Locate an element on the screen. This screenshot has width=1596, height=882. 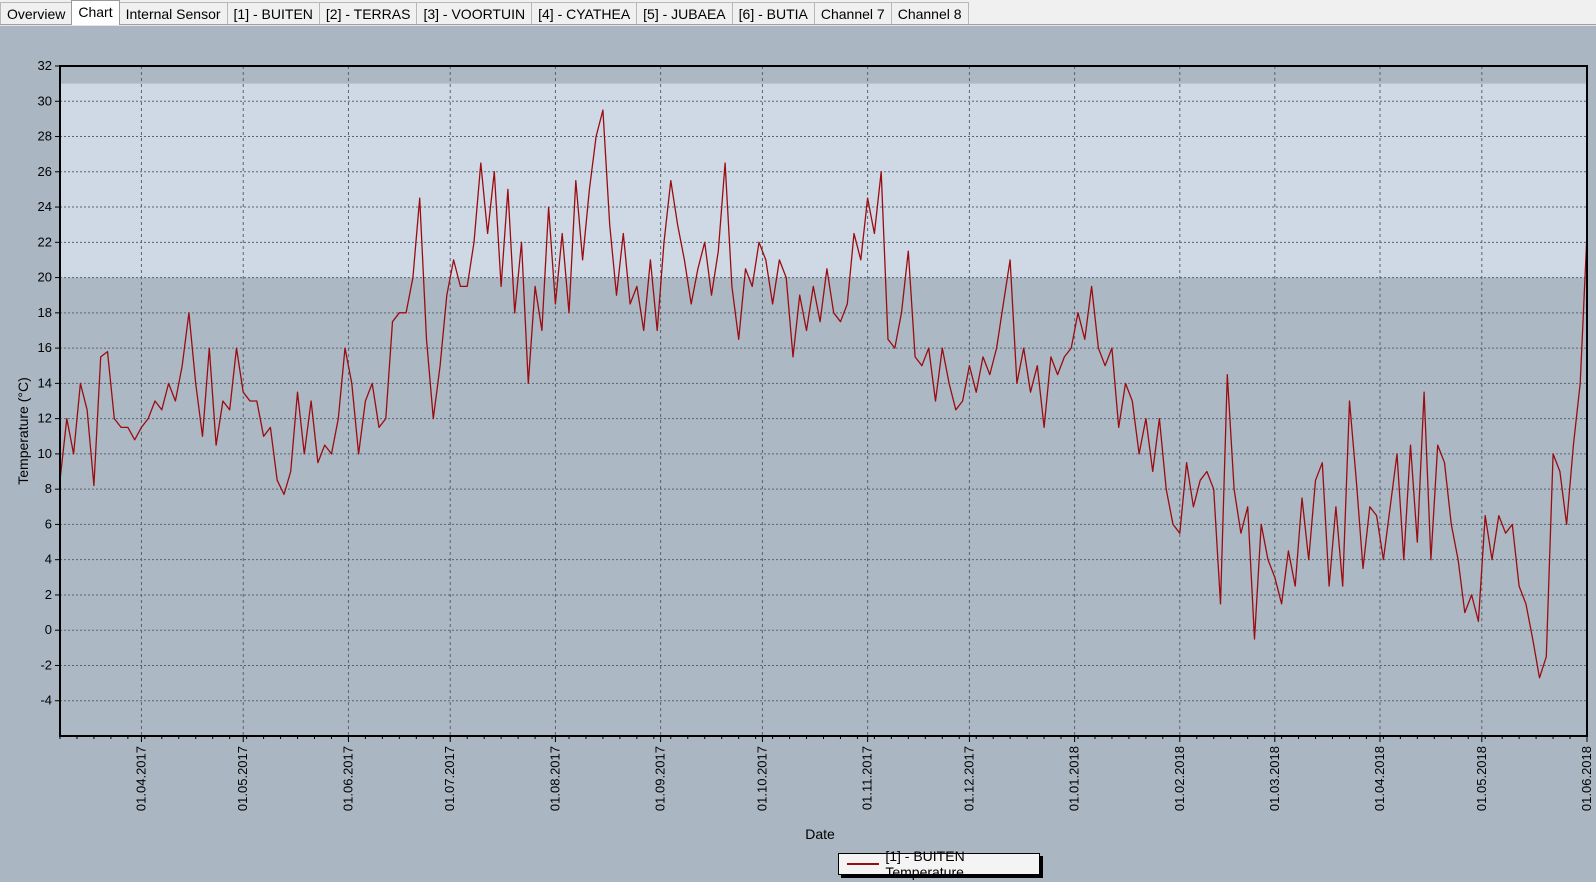
y-tick-label: 2 is located at coordinates (48, 594).